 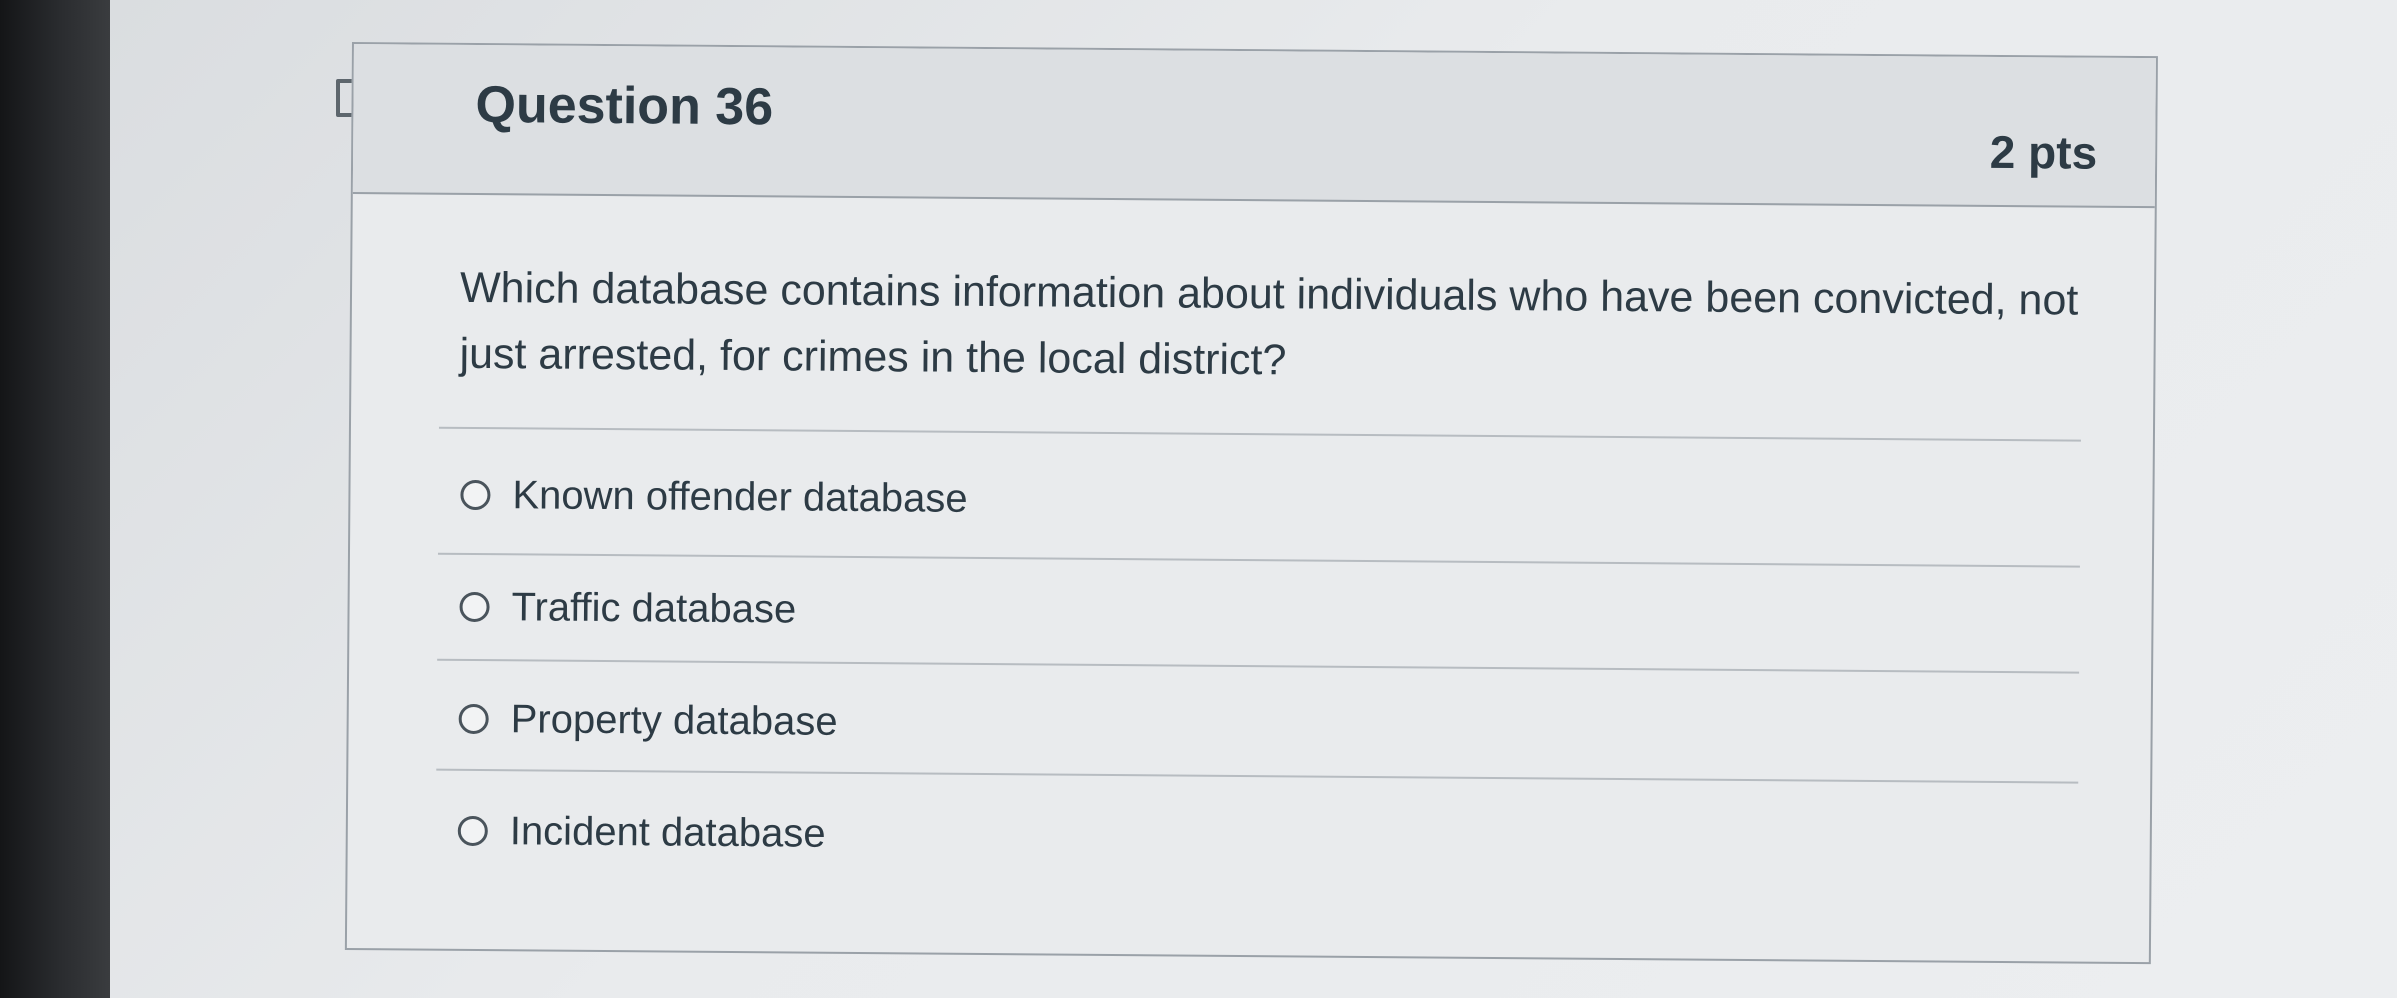 I want to click on question-header: Question 36 2 pts, so click(x=1254, y=126).